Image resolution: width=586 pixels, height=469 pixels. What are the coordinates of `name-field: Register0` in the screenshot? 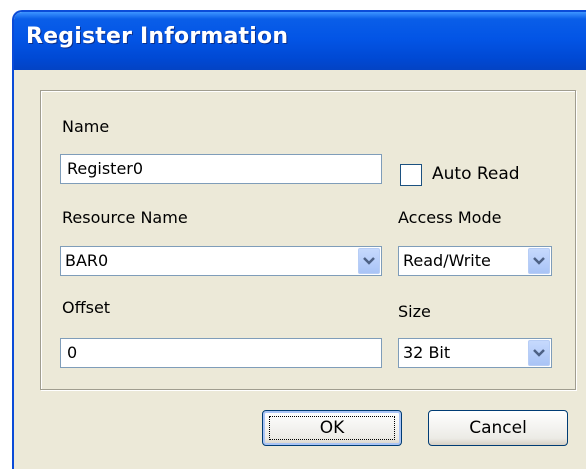 It's located at (221, 169).